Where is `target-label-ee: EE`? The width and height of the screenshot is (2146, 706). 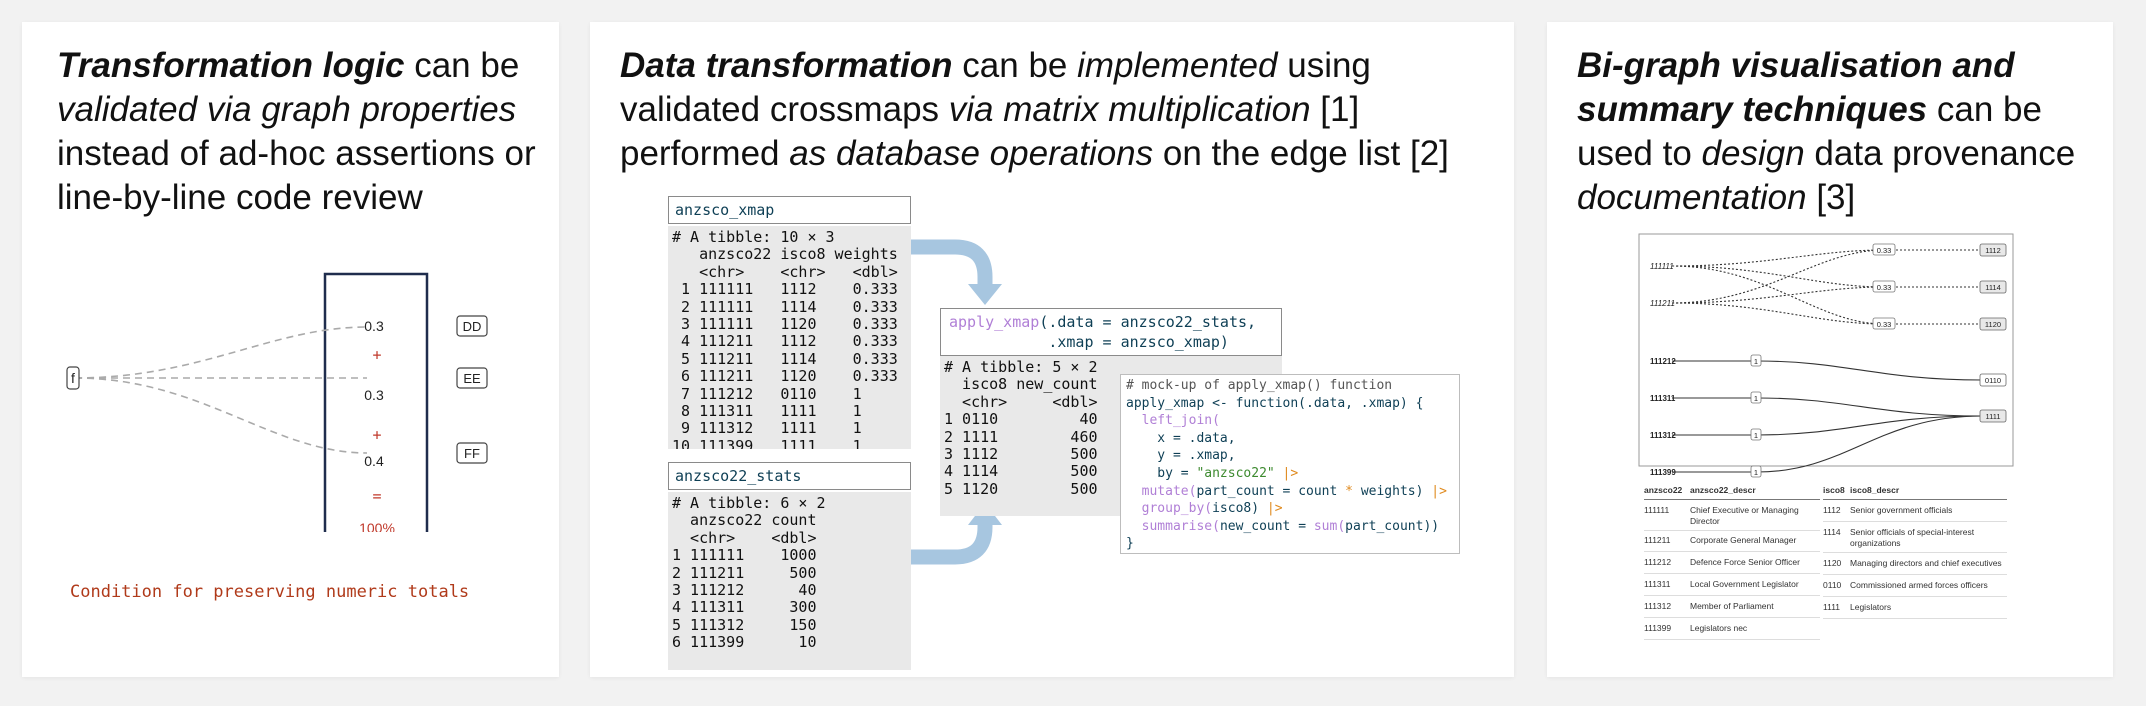
target-label-ee: EE is located at coordinates (472, 378).